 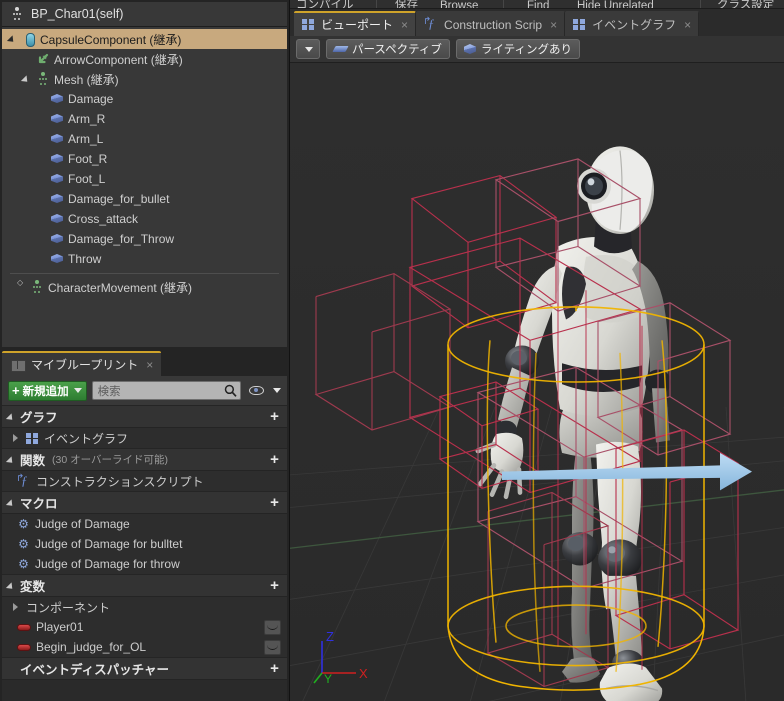 I want to click on my-blueprint-toolbar: + 新規追加 検索, so click(x=144, y=390).